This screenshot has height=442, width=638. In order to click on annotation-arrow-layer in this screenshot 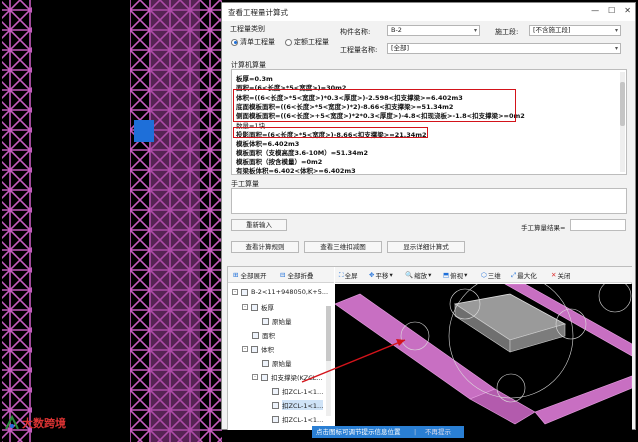, I will do `click(353, 361)`.